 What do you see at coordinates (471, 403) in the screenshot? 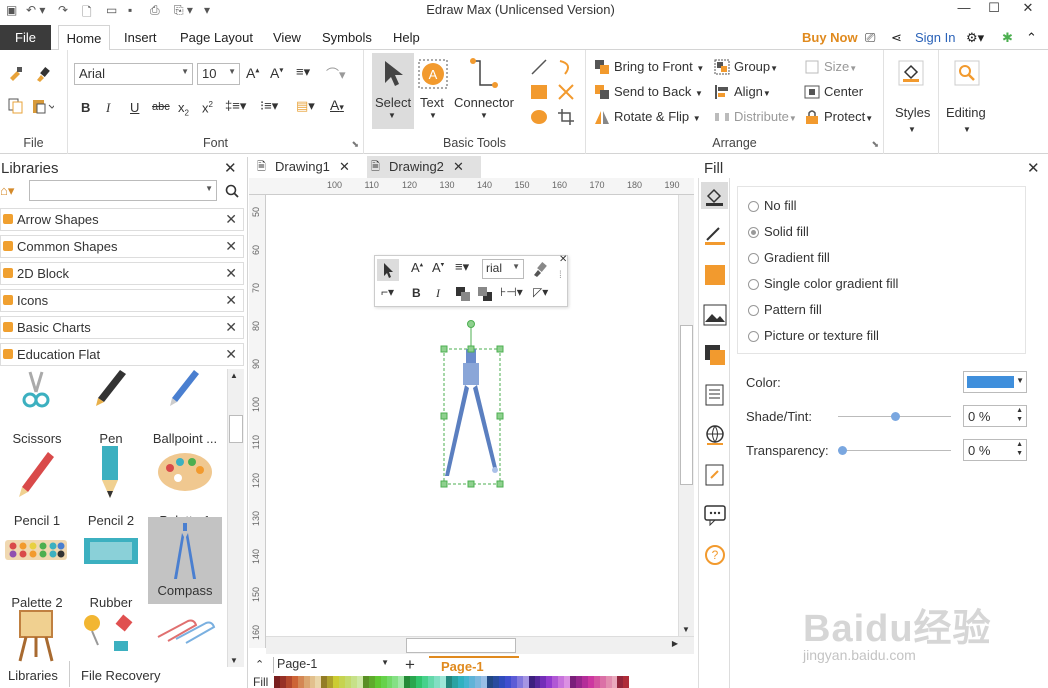
I see `compass-shape-selection` at bounding box center [471, 403].